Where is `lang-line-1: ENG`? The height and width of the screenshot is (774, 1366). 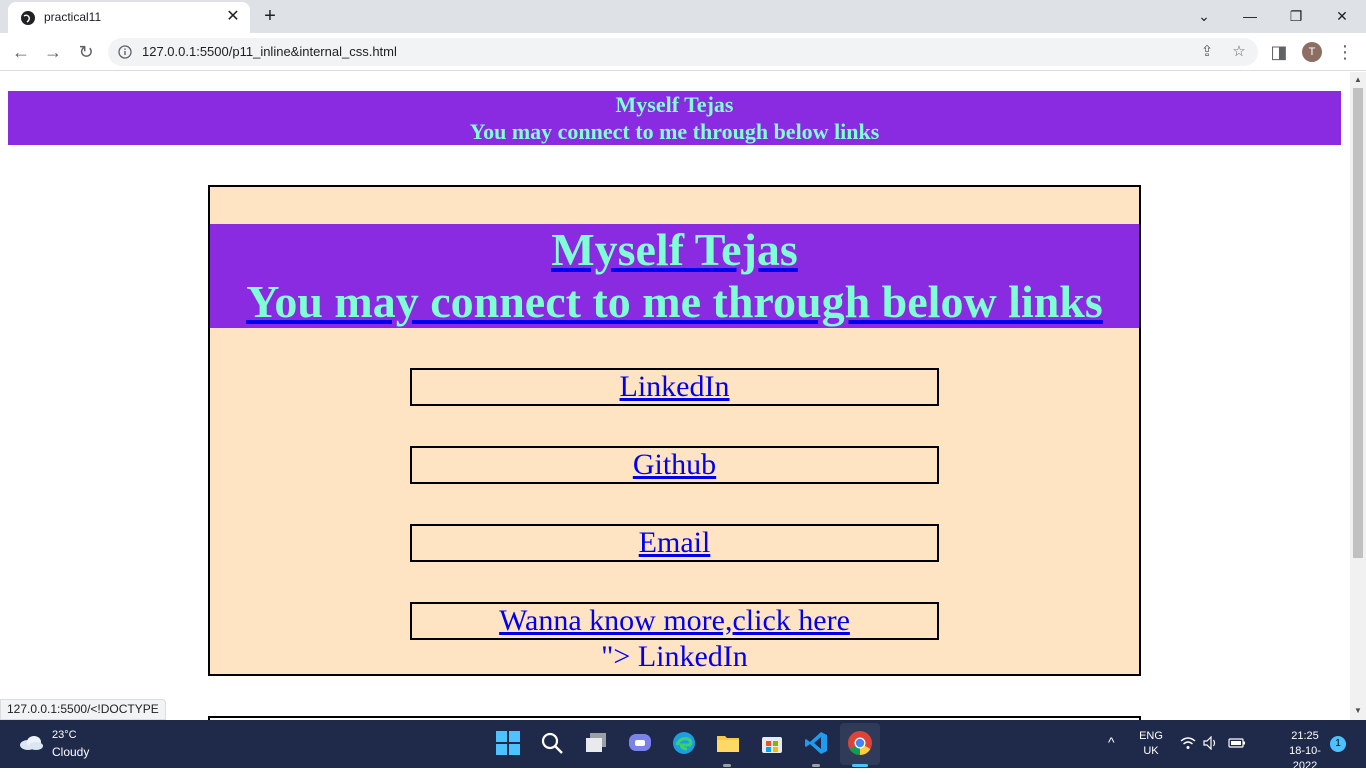
lang-line-1: ENG is located at coordinates (1151, 736).